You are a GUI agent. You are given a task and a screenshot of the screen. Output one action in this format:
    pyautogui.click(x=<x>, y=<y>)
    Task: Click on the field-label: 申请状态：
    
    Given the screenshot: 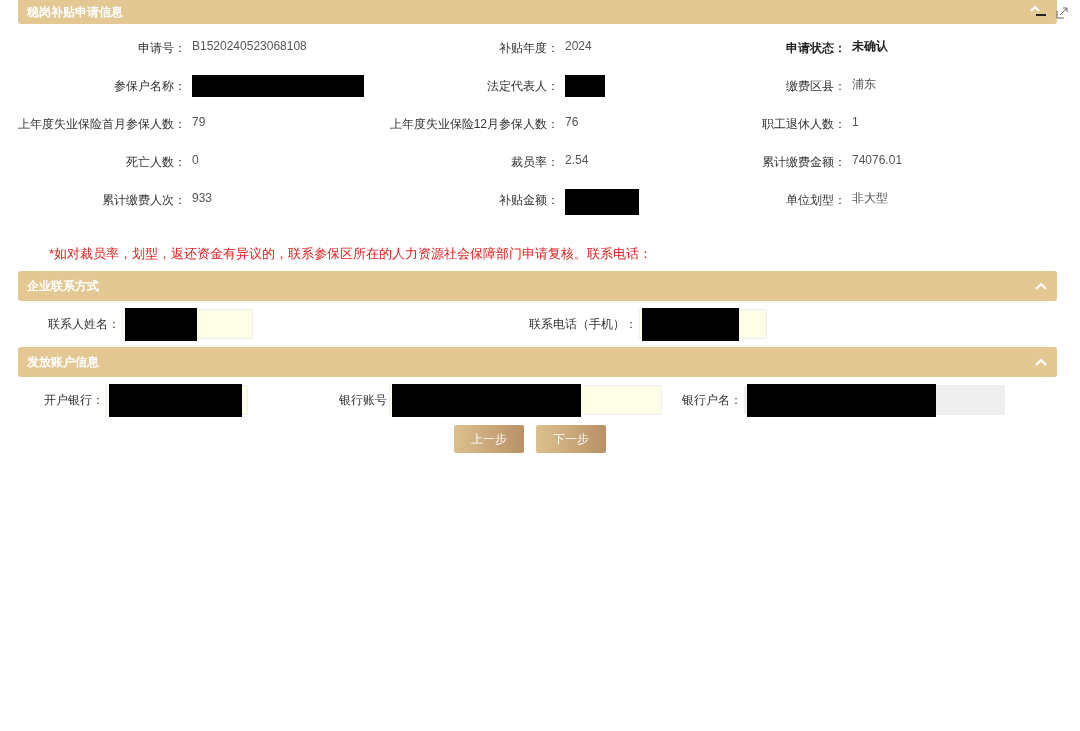 What is the action you would take?
    pyautogui.click(x=816, y=48)
    